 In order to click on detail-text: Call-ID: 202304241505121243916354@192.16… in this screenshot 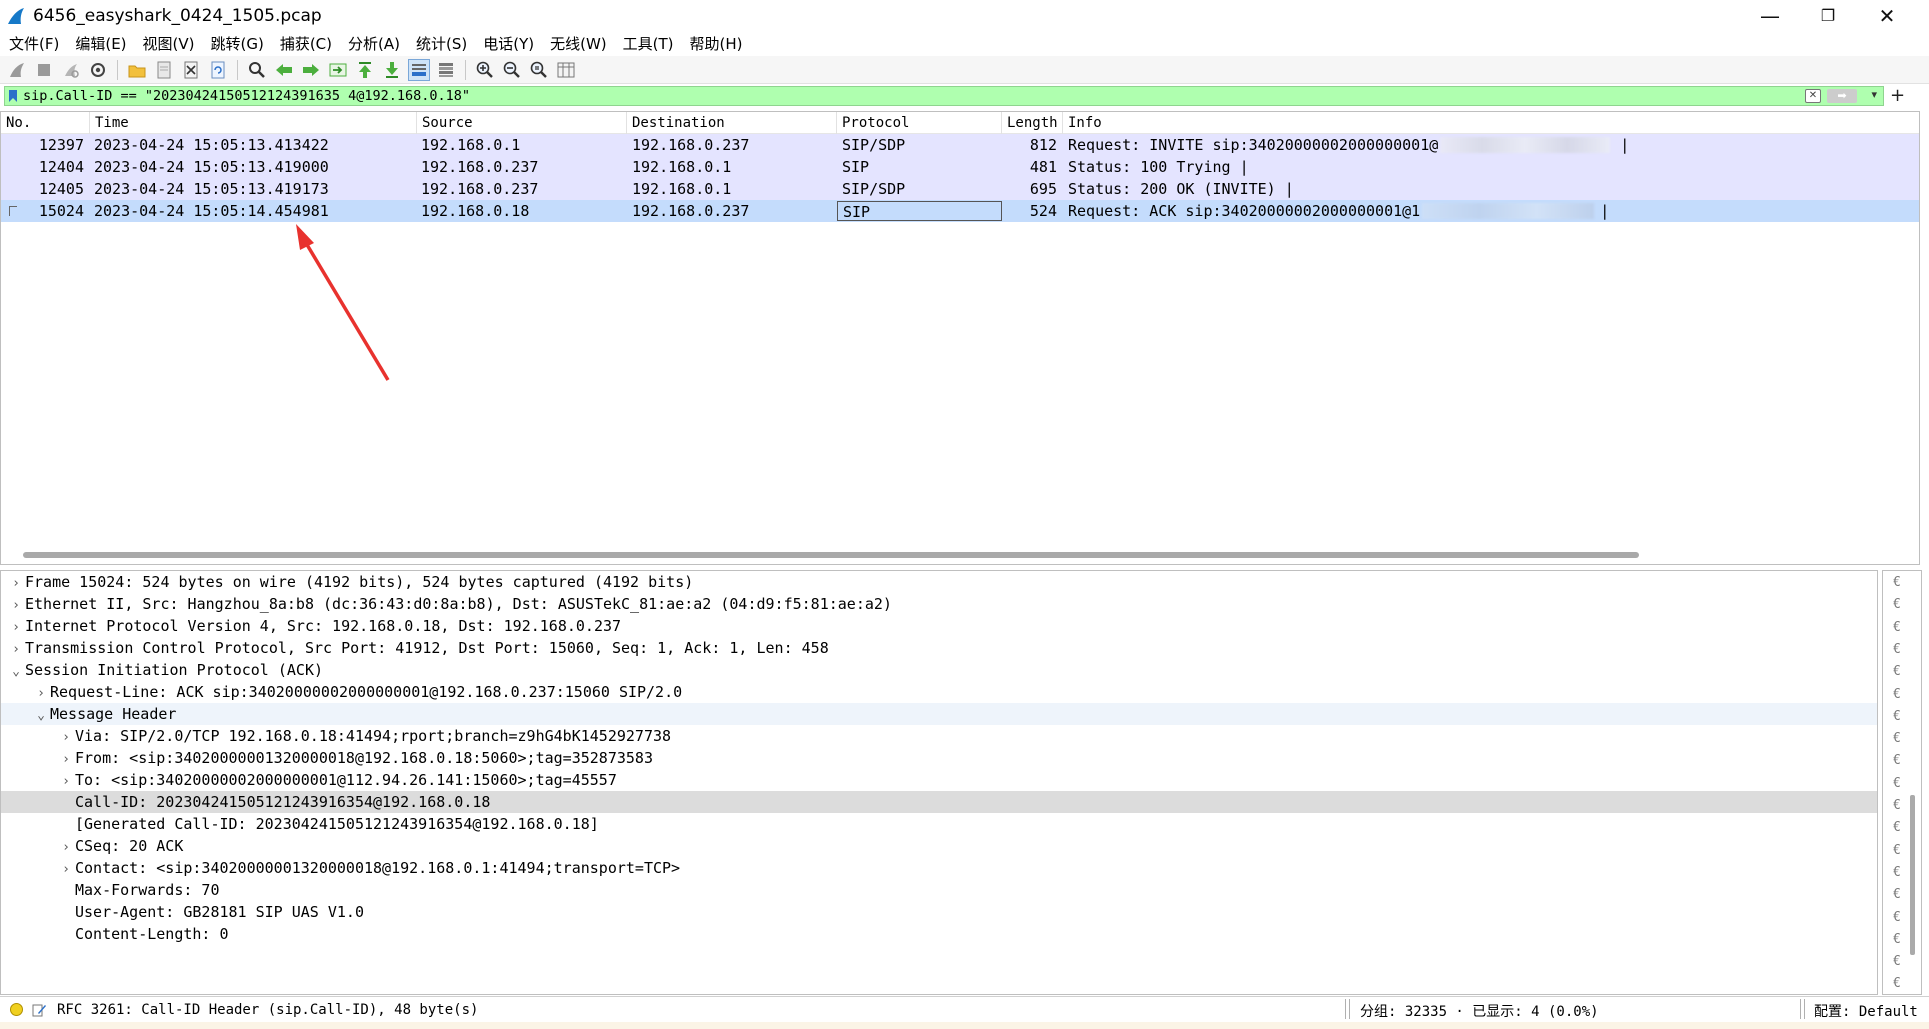, I will do `click(283, 802)`.